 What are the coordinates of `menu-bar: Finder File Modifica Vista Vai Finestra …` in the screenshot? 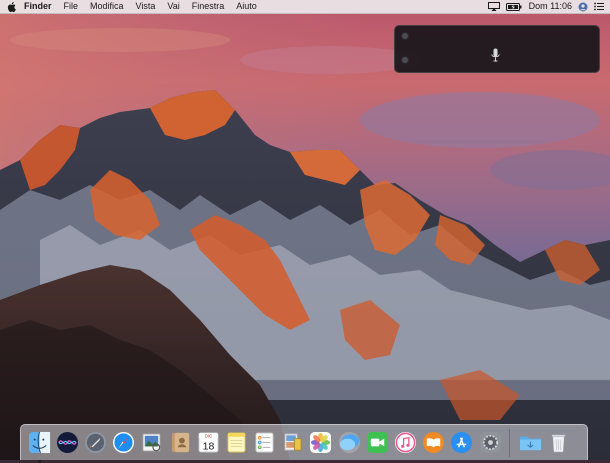 It's located at (305, 7).